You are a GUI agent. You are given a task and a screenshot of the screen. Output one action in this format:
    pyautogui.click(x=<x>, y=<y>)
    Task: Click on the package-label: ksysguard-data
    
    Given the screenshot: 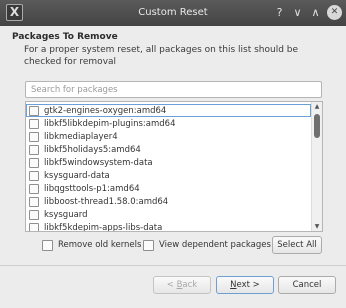 What is the action you would take?
    pyautogui.click(x=77, y=175)
    